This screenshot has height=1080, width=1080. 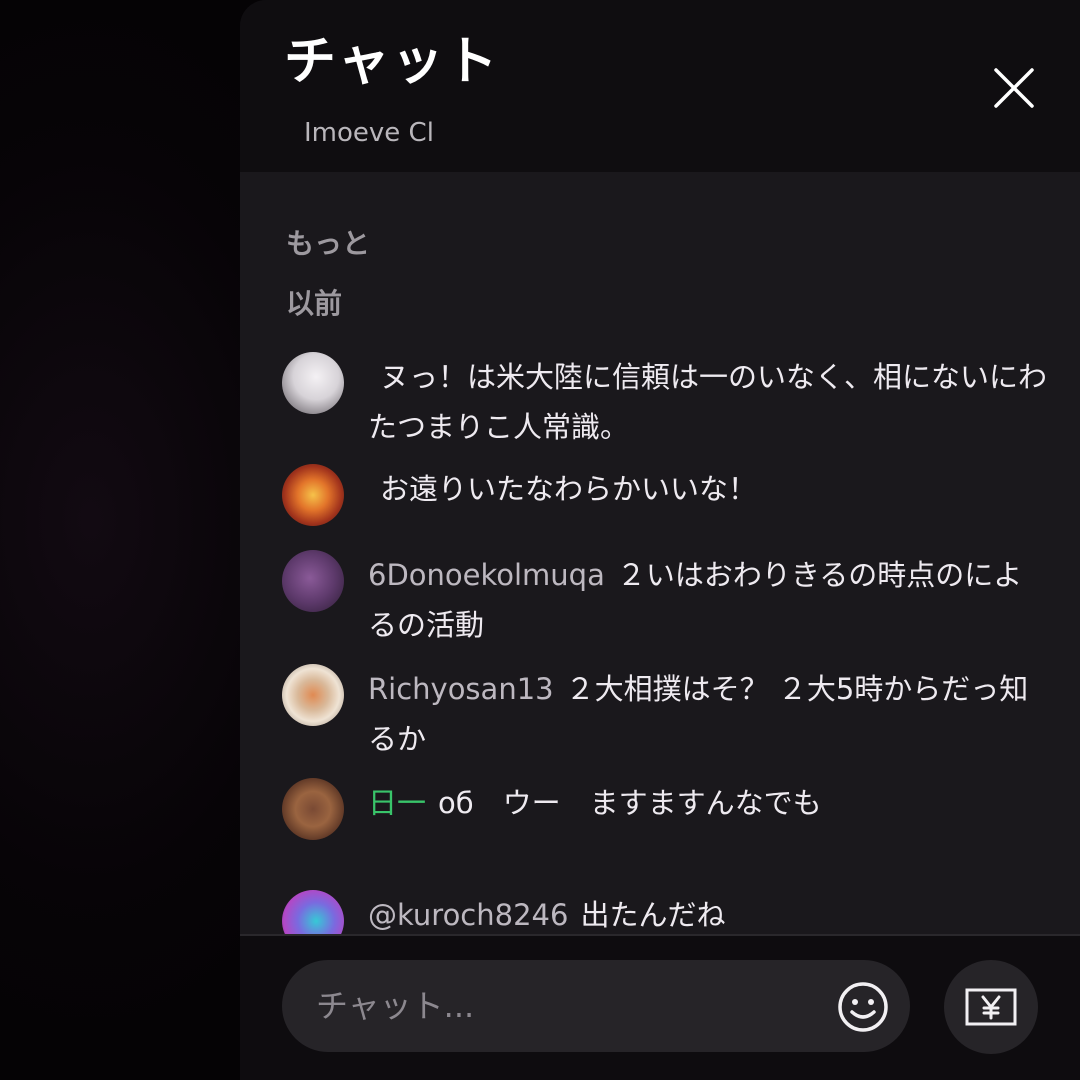 I want to click on message-body: ヌっ！は米大陸に信頼は一のいなく、相にないにわたつまりこ人常識。, so click(x=708, y=402).